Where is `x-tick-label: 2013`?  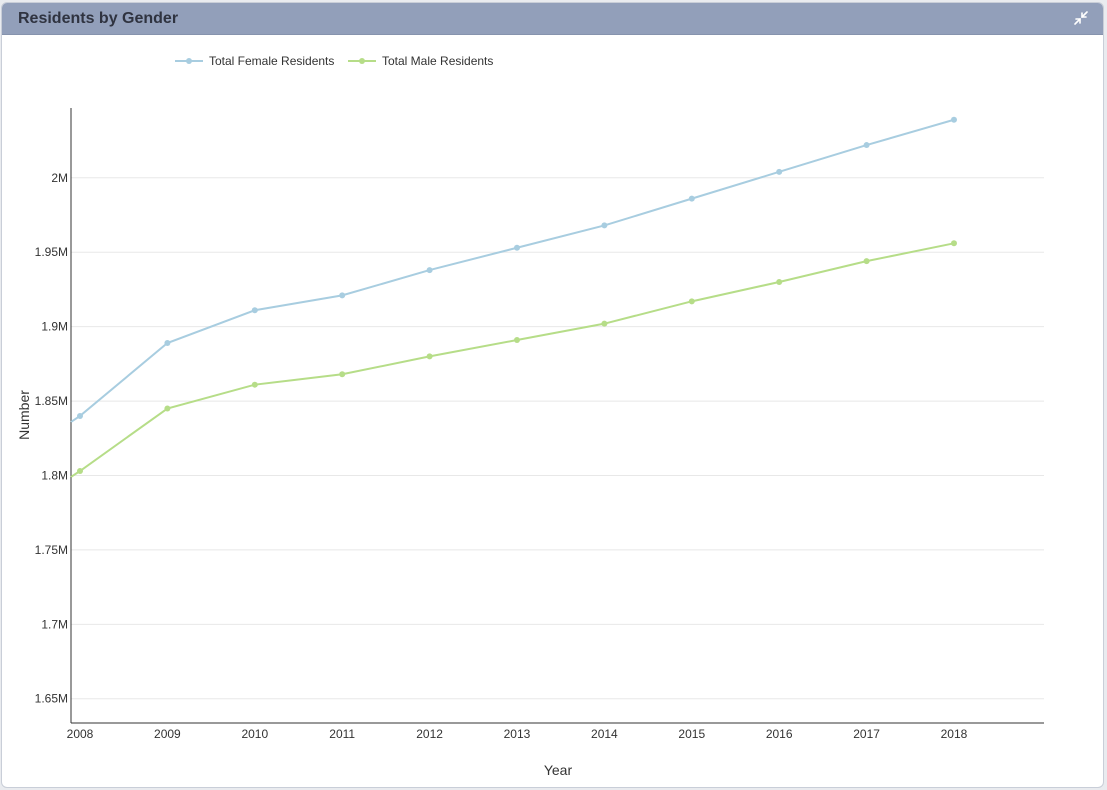
x-tick-label: 2013 is located at coordinates (517, 734).